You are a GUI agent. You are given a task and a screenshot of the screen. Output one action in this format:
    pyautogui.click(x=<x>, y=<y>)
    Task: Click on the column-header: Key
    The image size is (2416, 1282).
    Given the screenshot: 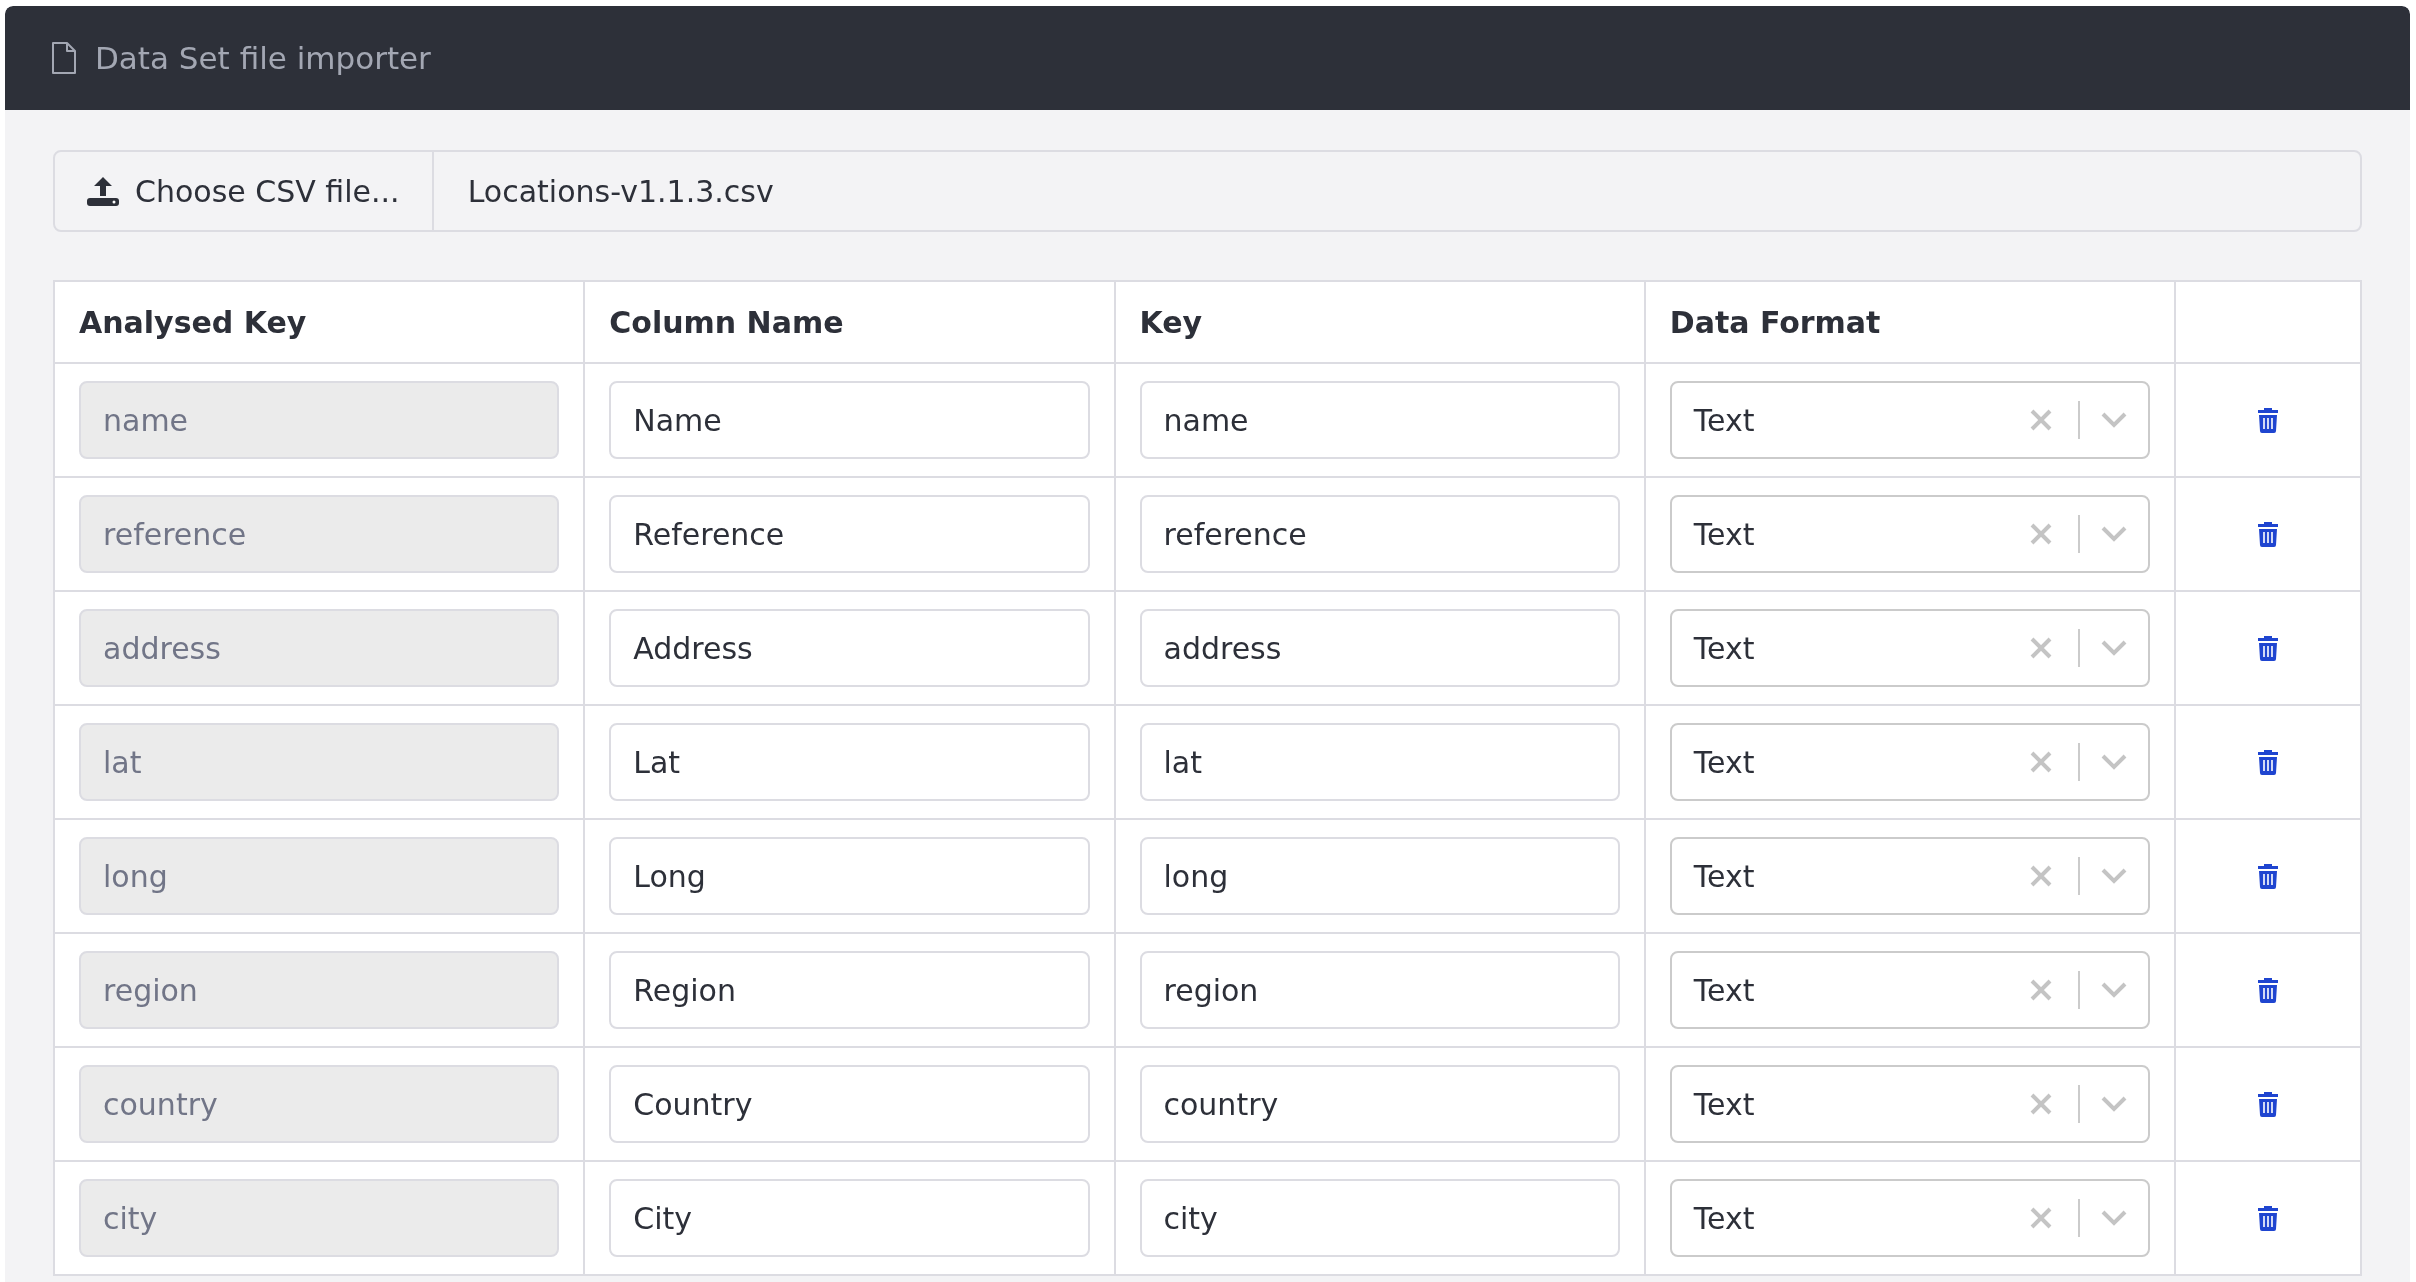 What is the action you would take?
    pyautogui.click(x=1171, y=322)
    